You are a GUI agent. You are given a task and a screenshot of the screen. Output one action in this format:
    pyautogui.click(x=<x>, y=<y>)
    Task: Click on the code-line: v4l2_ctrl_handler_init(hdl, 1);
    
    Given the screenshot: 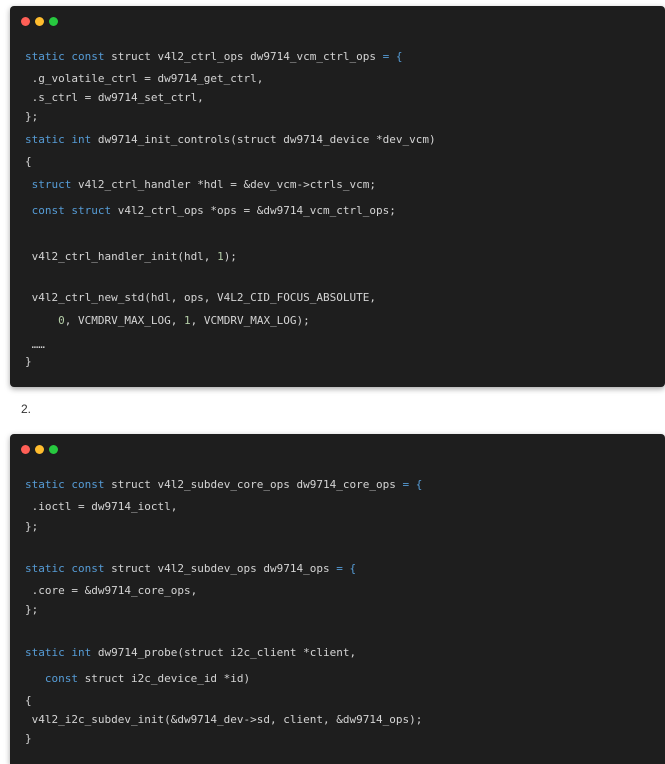 What is the action you would take?
    pyautogui.click(x=131, y=257)
    